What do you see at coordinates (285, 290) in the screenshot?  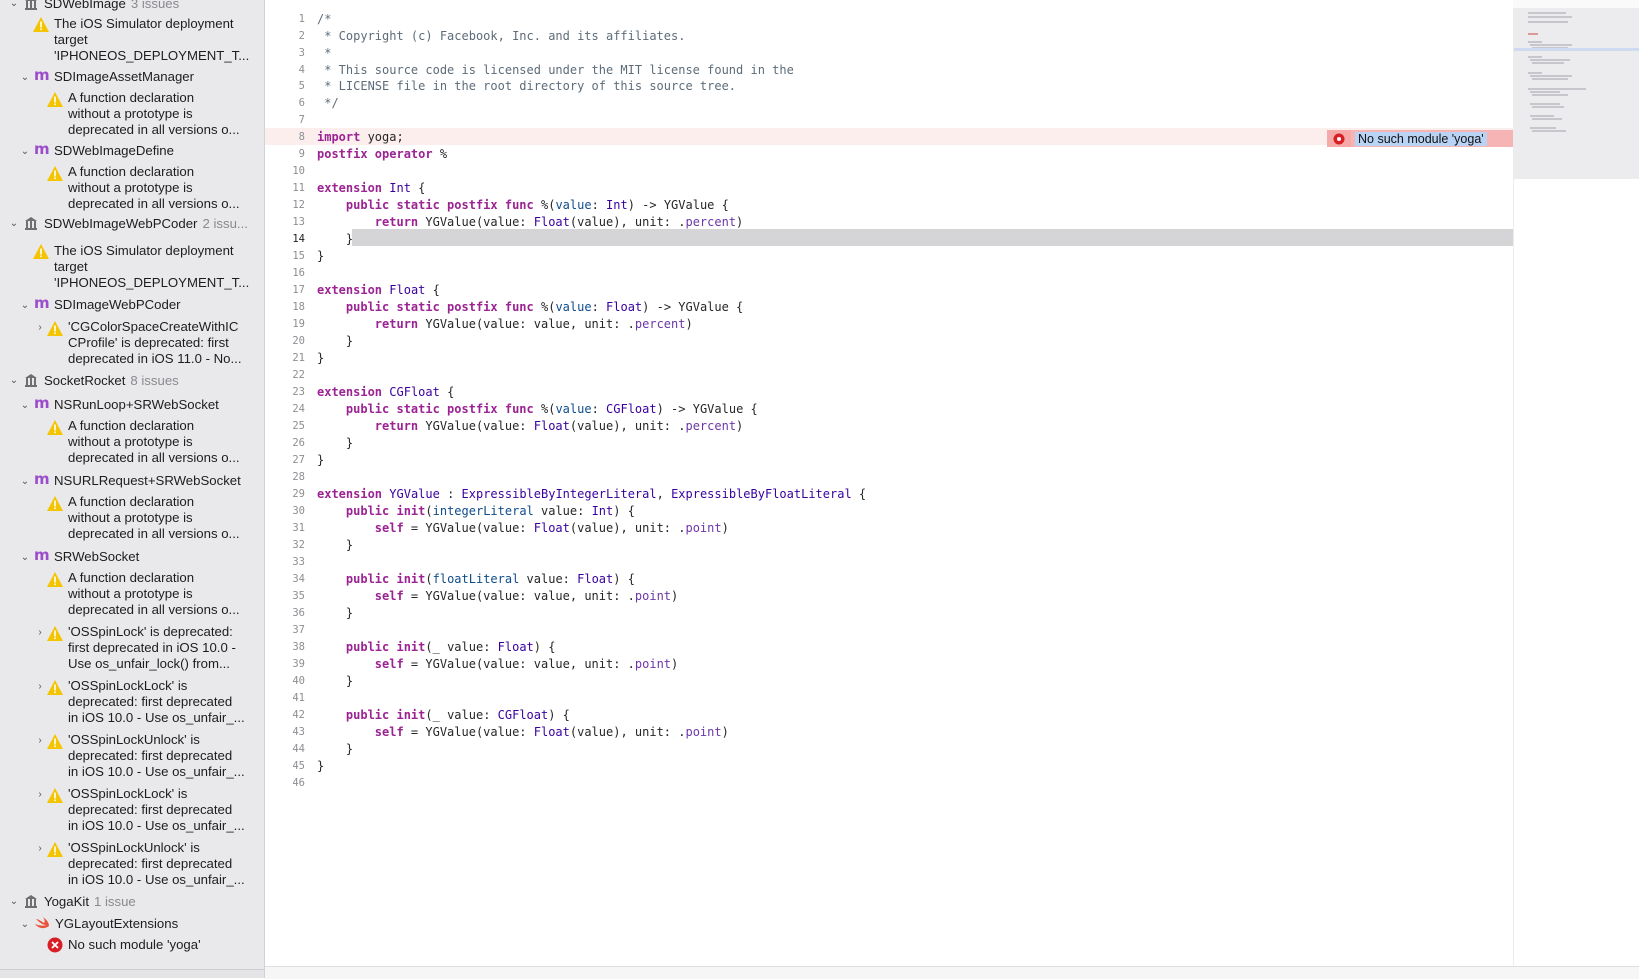 I see `line-number: 17` at bounding box center [285, 290].